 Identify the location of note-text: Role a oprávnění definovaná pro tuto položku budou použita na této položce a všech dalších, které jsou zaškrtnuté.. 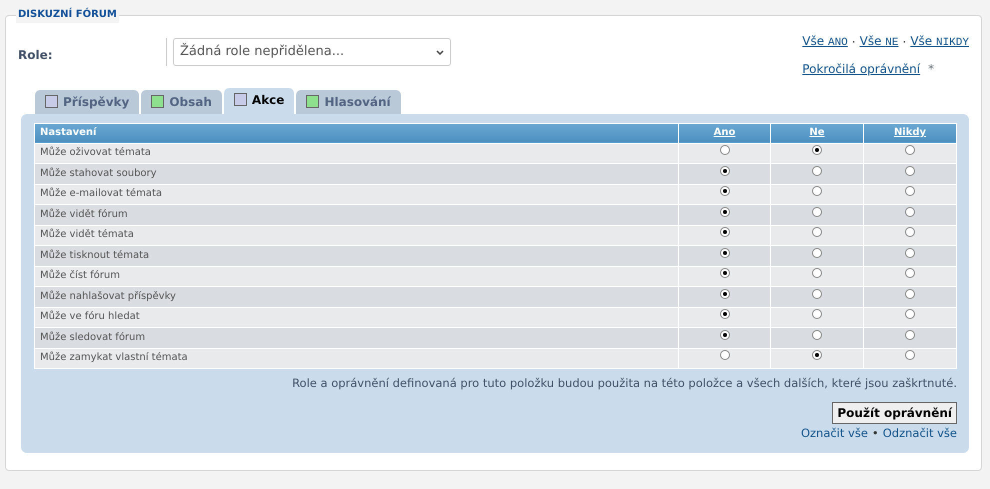
(624, 383).